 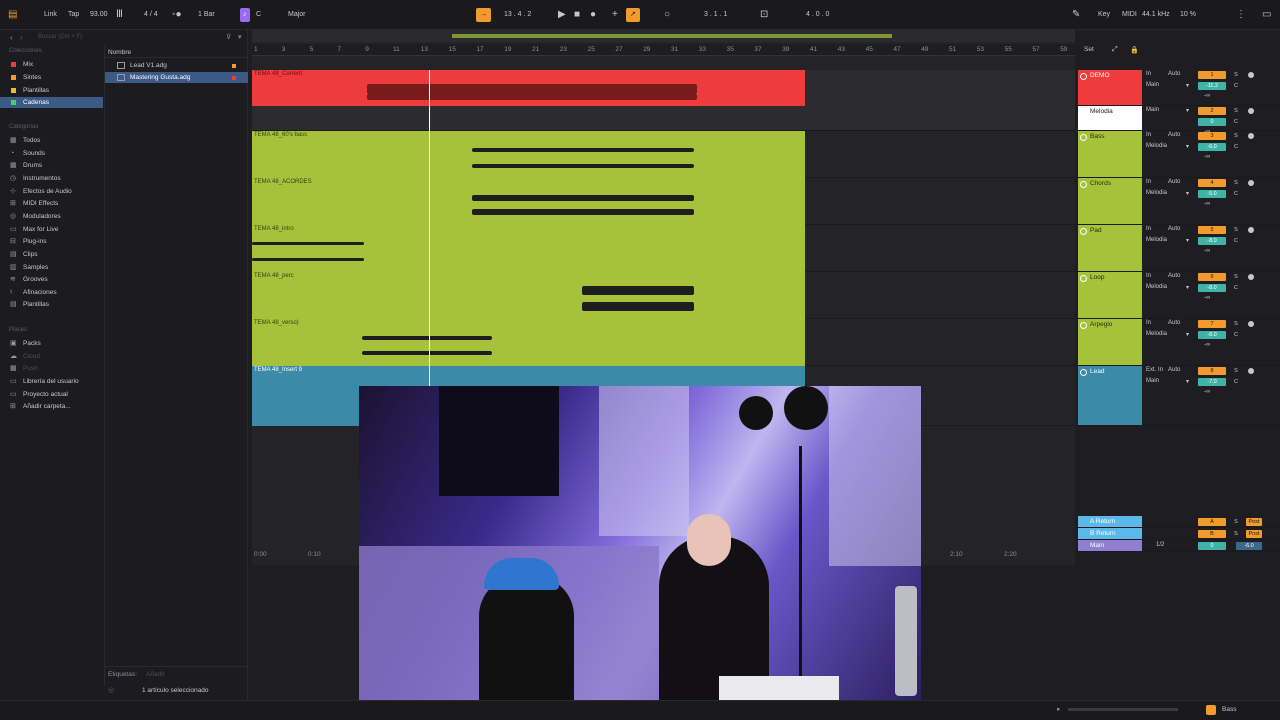 What do you see at coordinates (51, 77) in the screenshot?
I see `collection-item-sintes: Sintes` at bounding box center [51, 77].